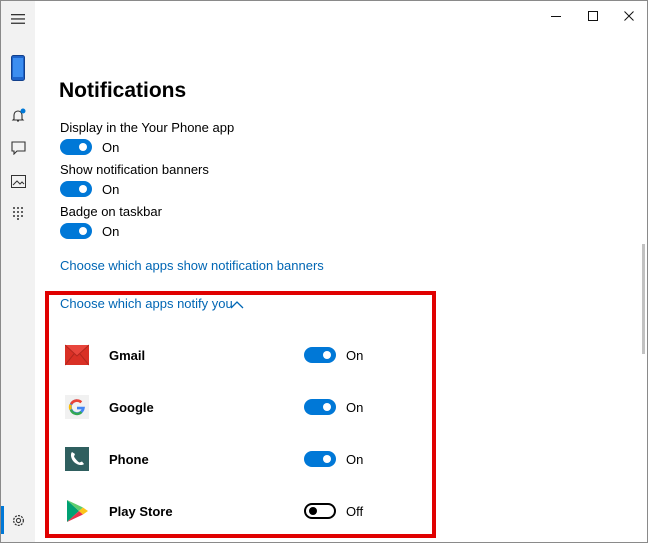 The image size is (648, 543). I want to click on show-banners-toggle, so click(76, 189).